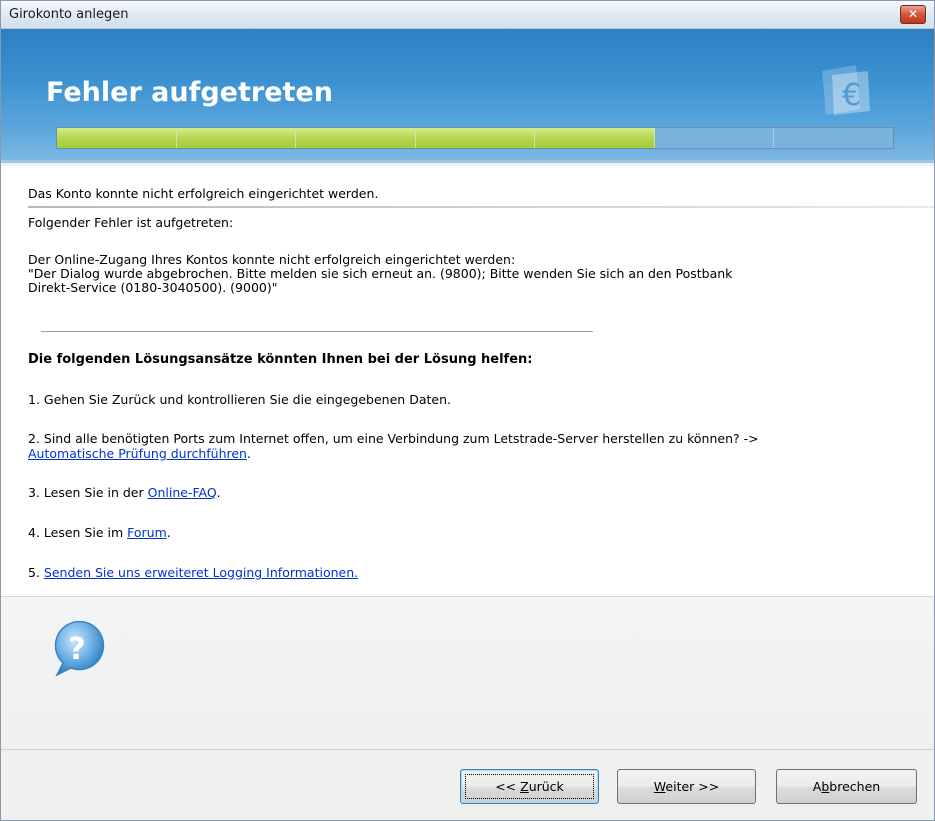 The height and width of the screenshot is (821, 935). I want to click on euro-card-icon: €, so click(846, 90).